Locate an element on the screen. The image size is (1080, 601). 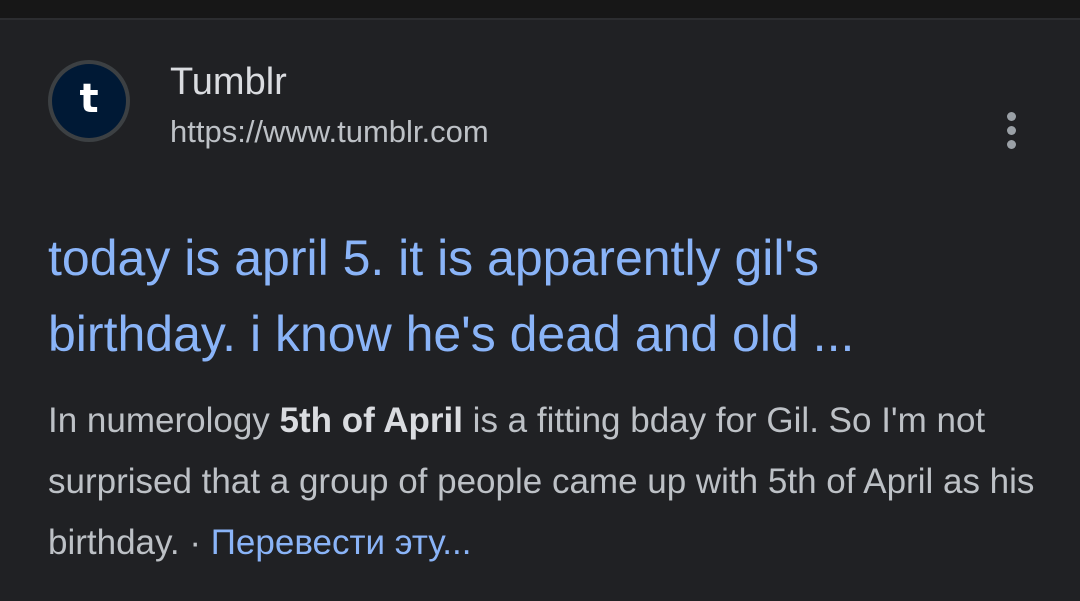
result-source: t Tumblr https://www.tumblr.com is located at coordinates (548, 105).